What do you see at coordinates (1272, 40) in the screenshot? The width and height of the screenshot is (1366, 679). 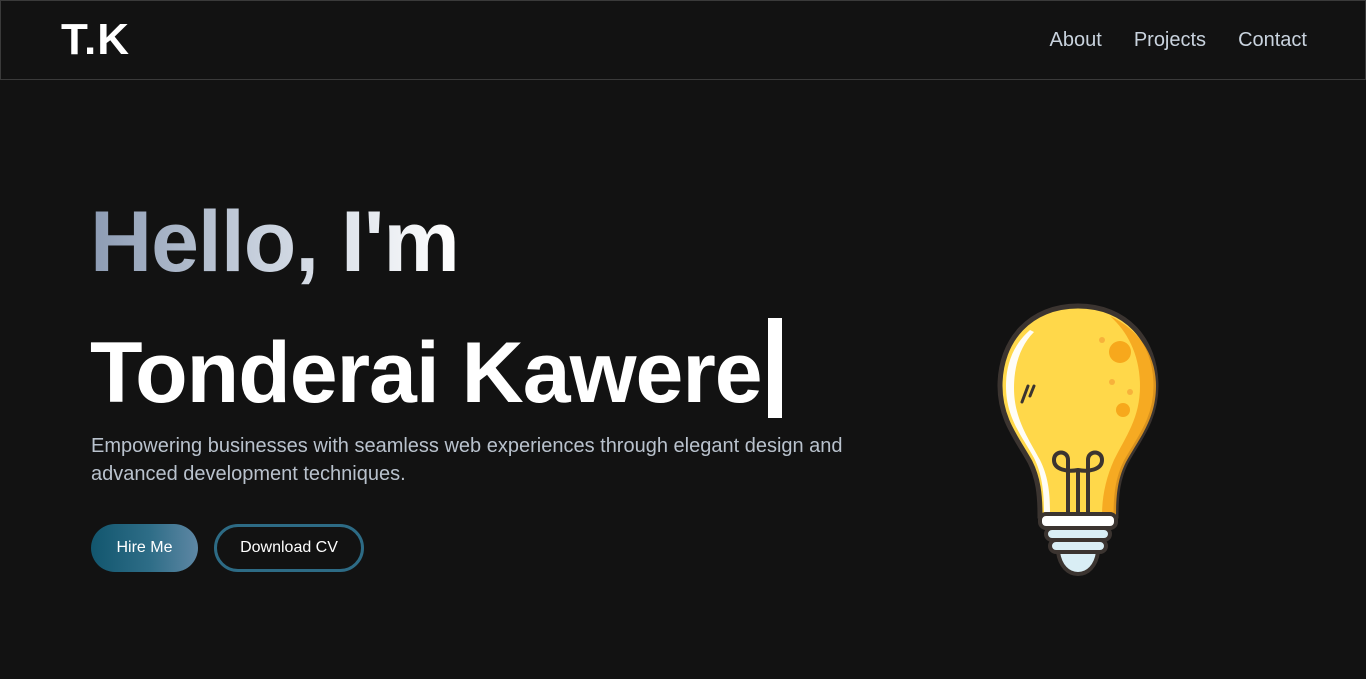 I see `nav-link-contact: Contact` at bounding box center [1272, 40].